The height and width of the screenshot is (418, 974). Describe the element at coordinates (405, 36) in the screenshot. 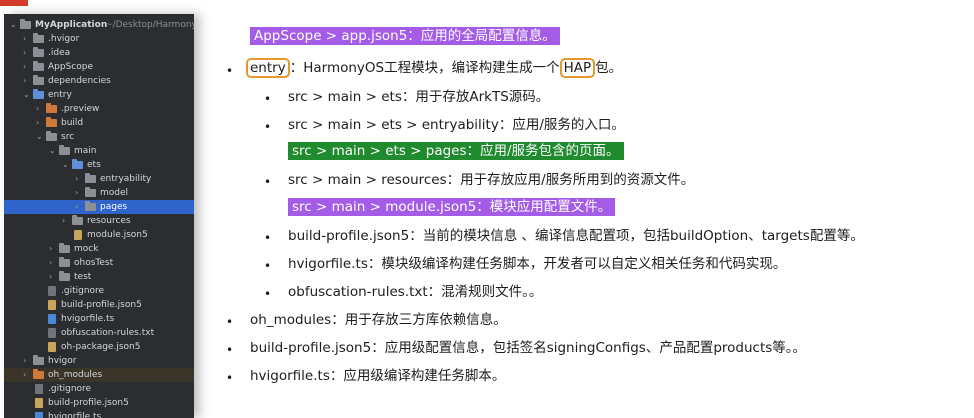

I see `note-appscope-text: AppScope > app.json5：应用的全局配置信息。` at that location.